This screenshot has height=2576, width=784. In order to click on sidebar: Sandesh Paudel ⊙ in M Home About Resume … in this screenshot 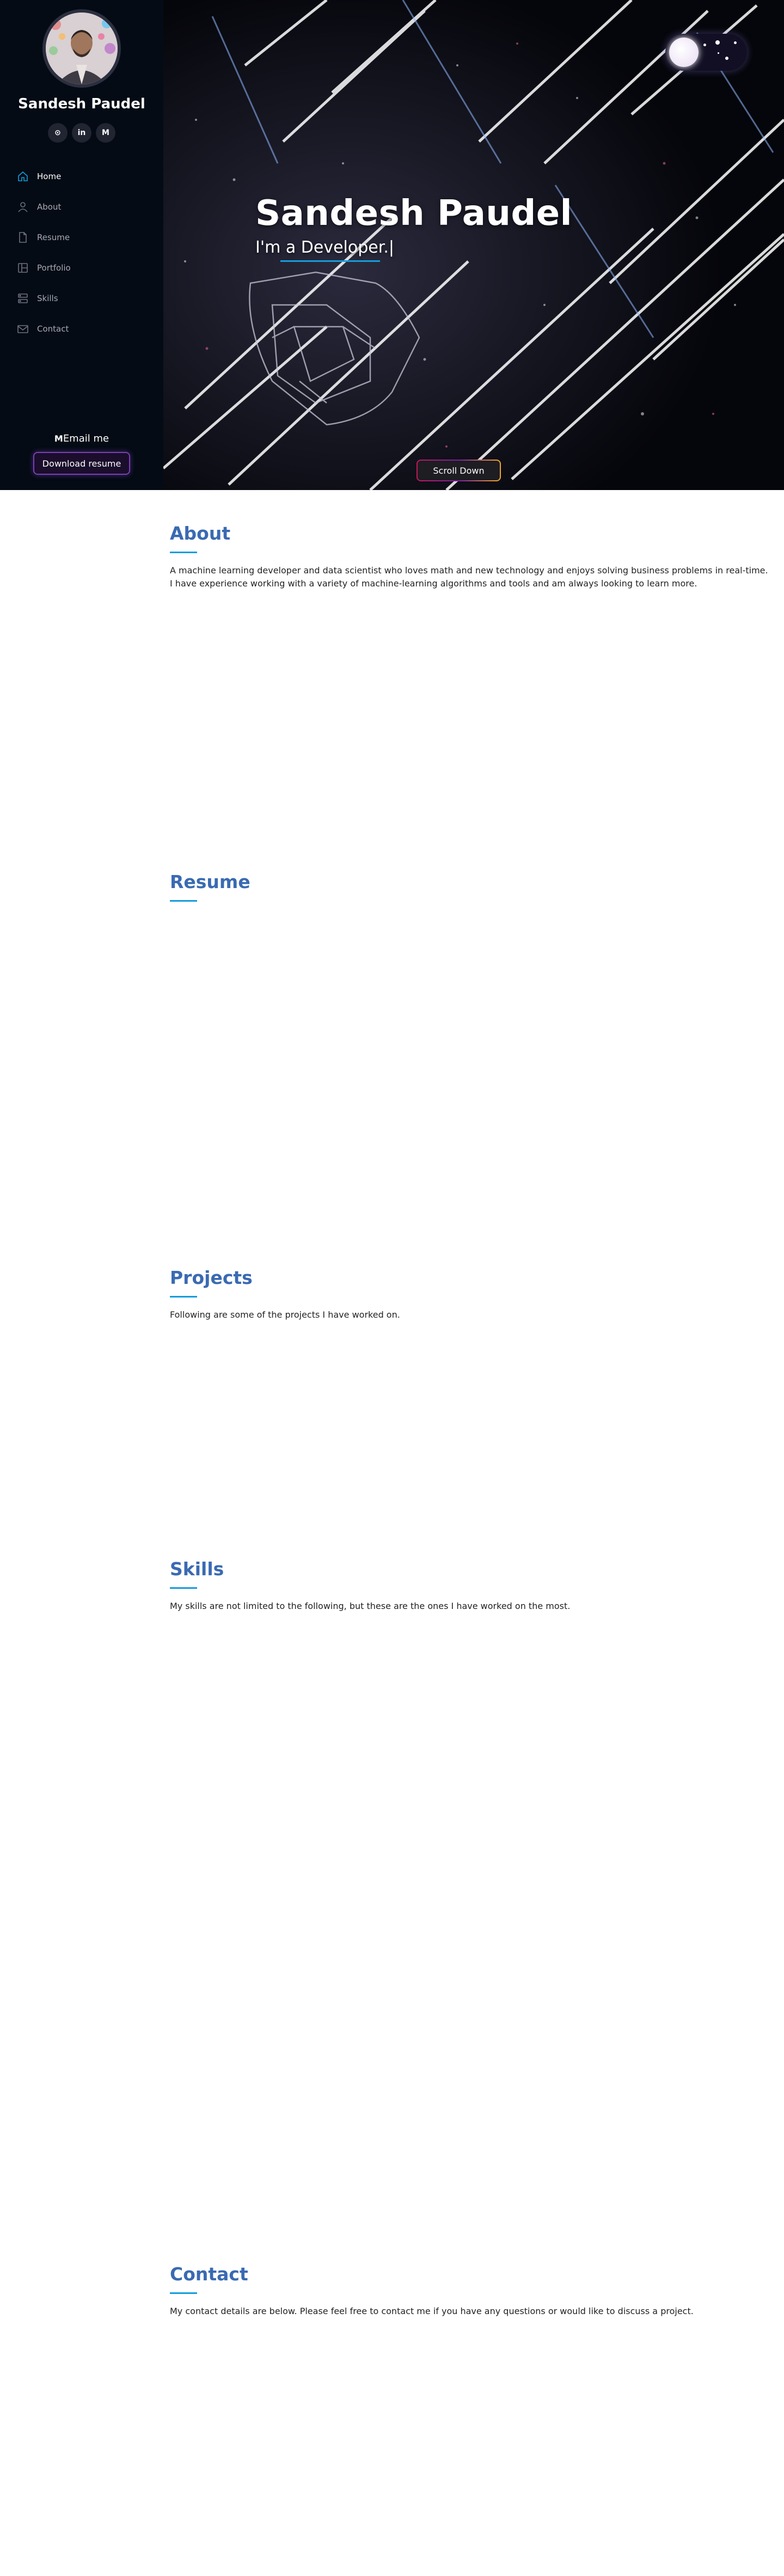, I will do `click(81, 245)`.